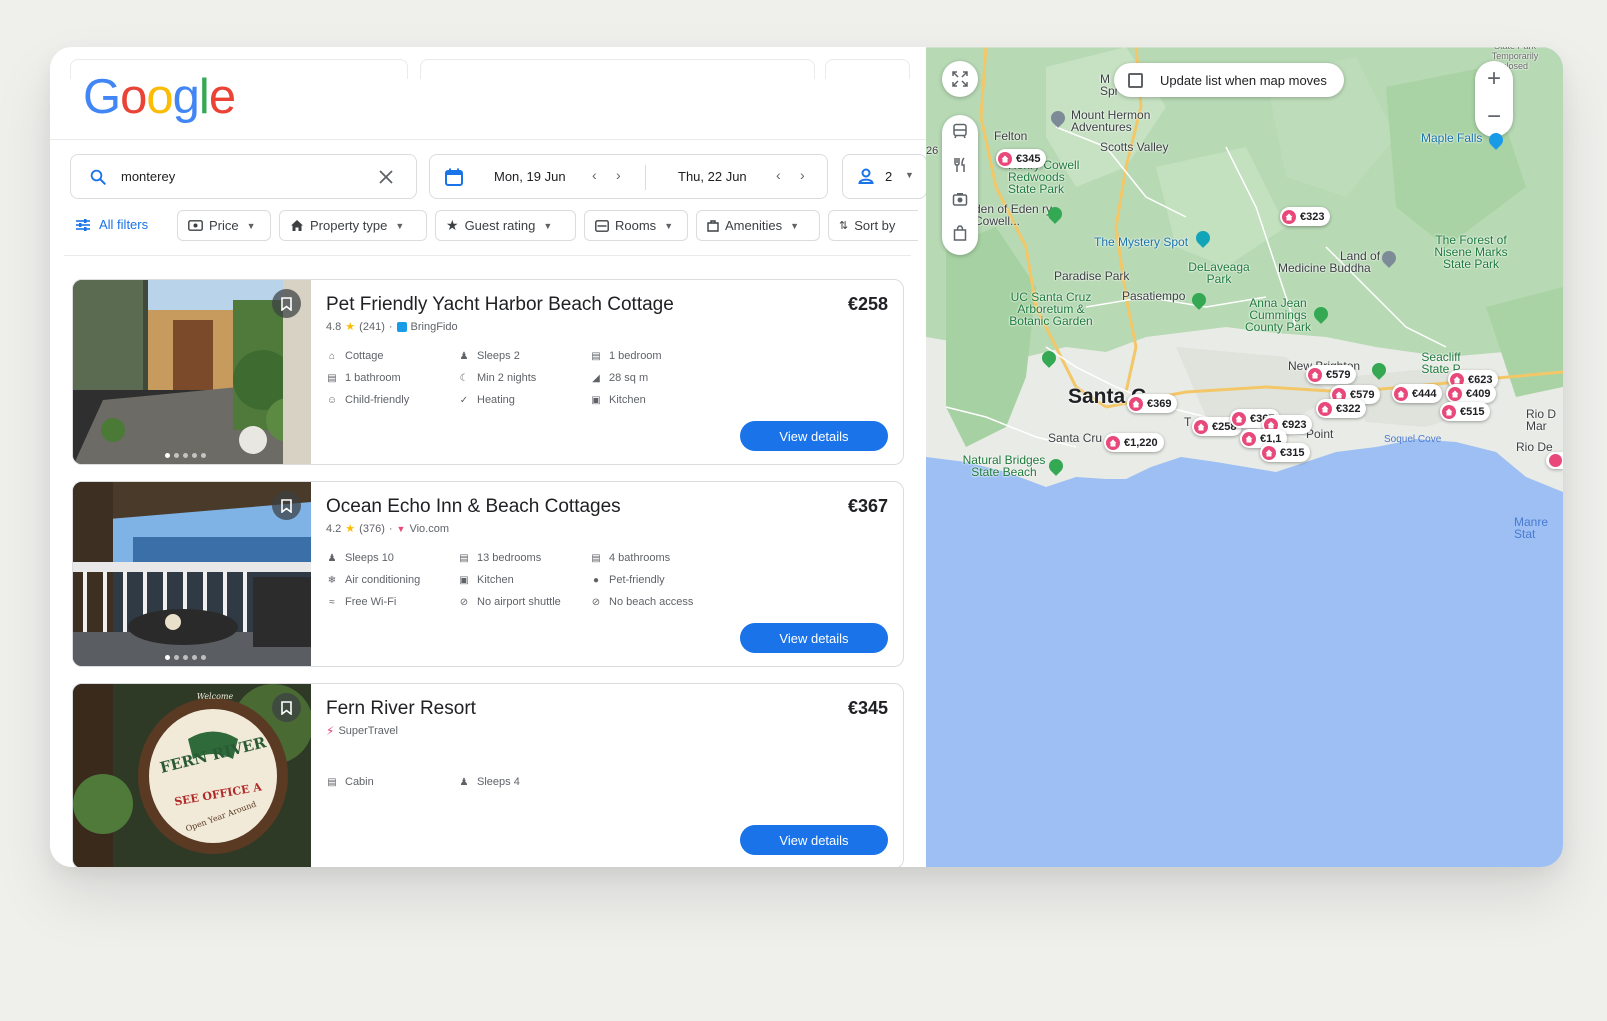  What do you see at coordinates (932, 151) in the screenshot?
I see `map-label: 26` at bounding box center [932, 151].